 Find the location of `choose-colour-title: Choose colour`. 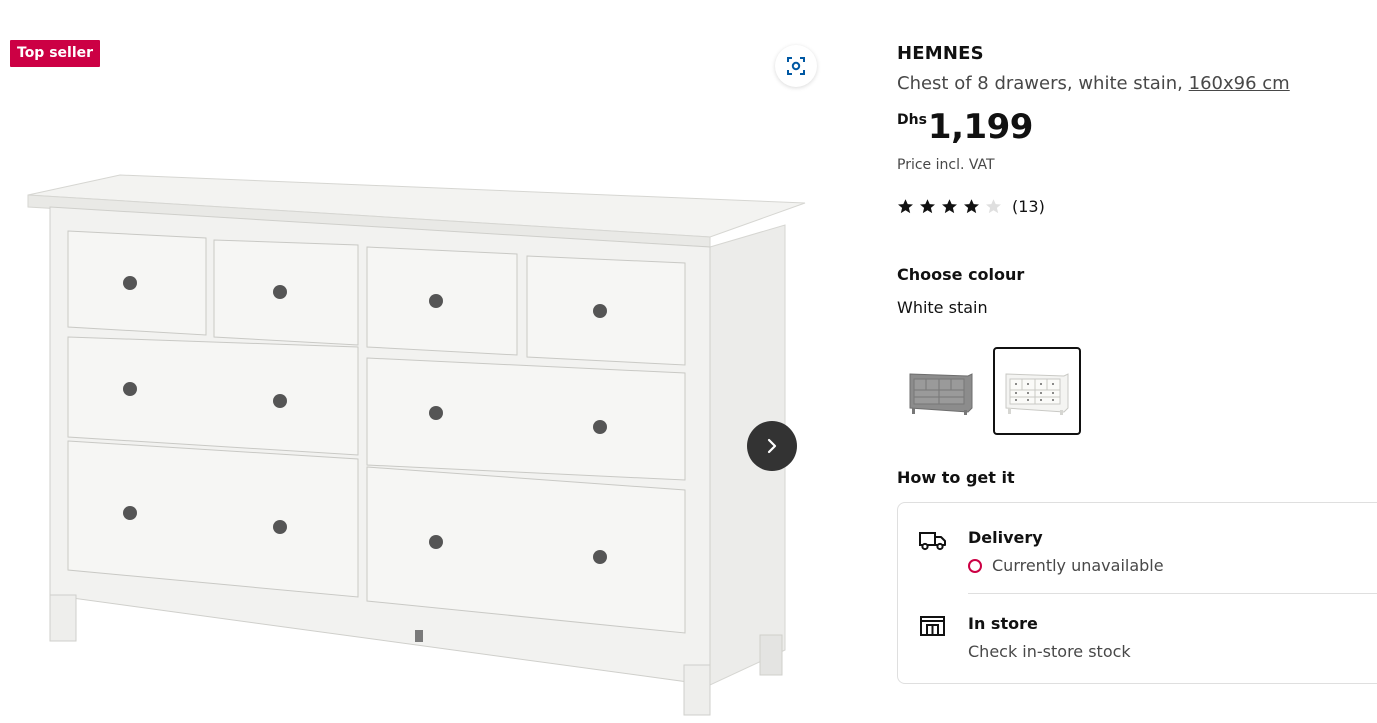

choose-colour-title: Choose colour is located at coordinates (961, 274).